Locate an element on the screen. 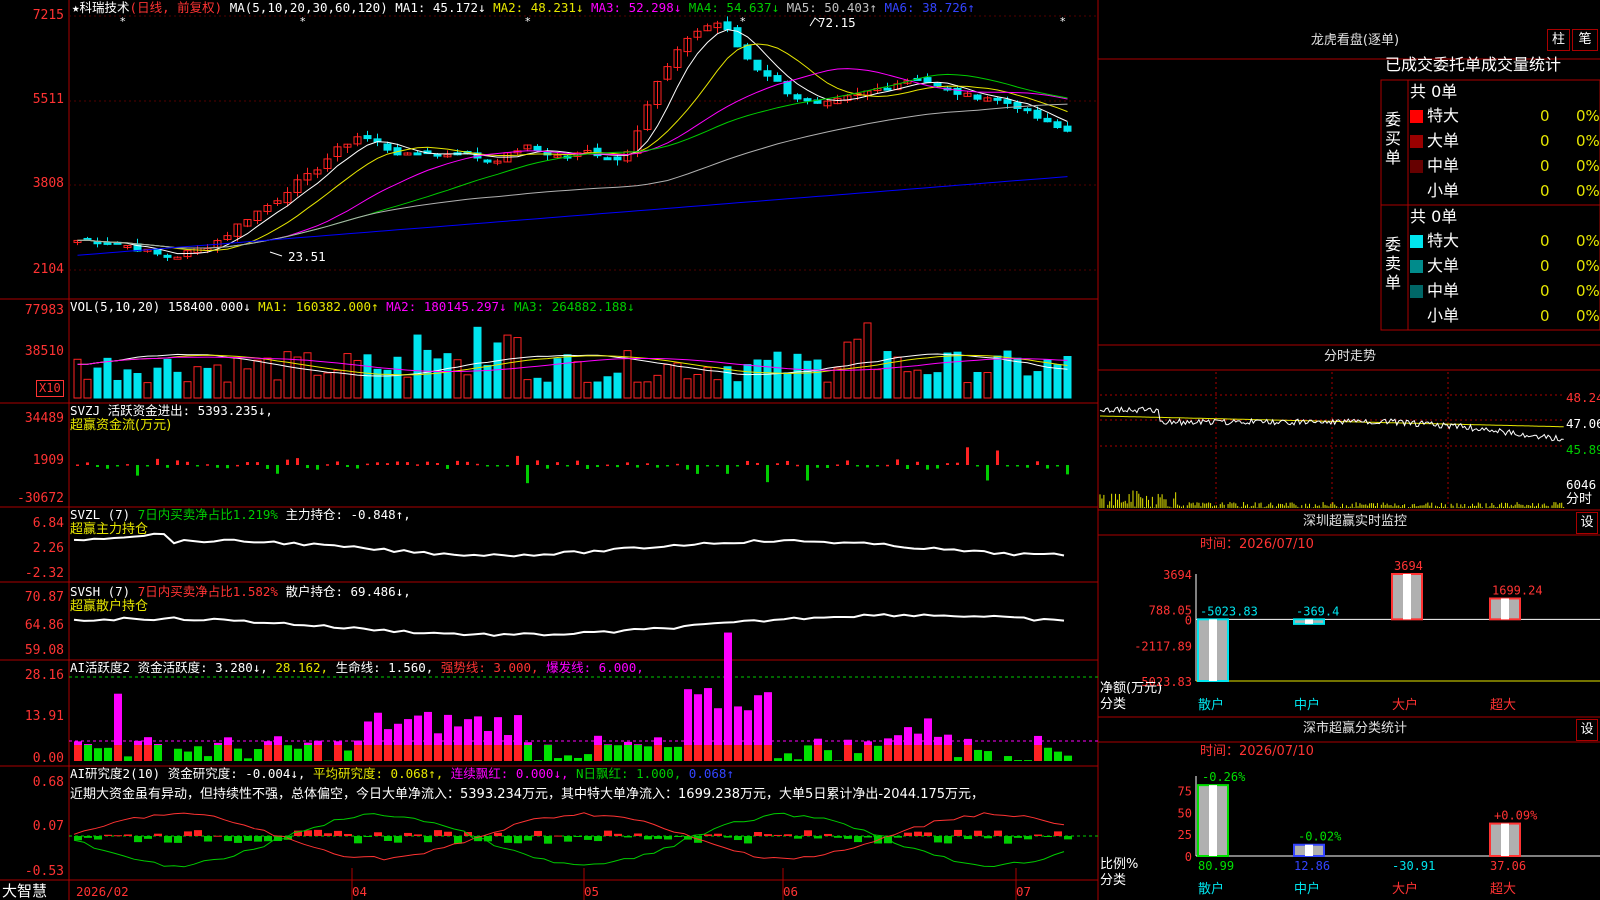  sell-color-swatch is located at coordinates (1416, 266).